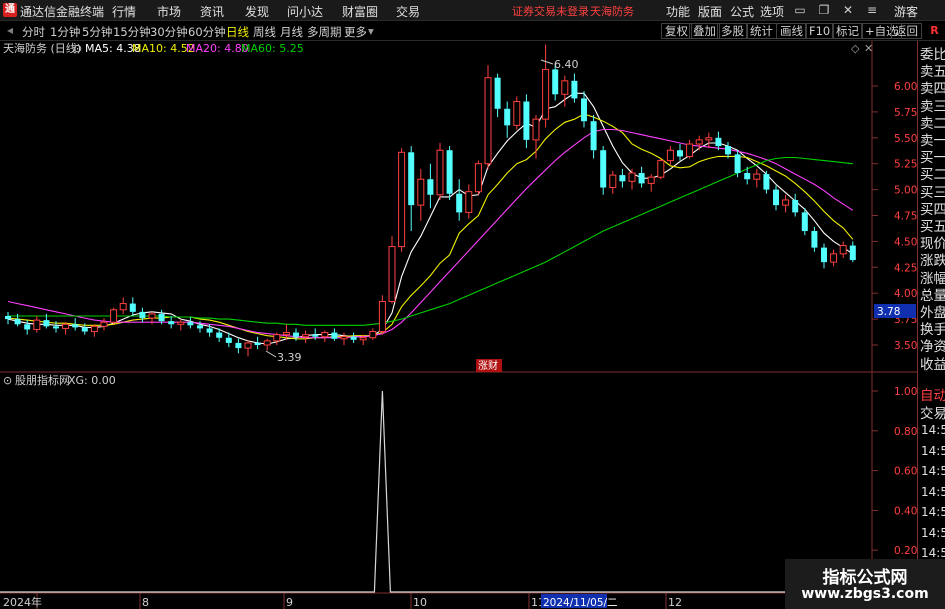 Image resolution: width=945 pixels, height=609 pixels. Describe the element at coordinates (732, 31) in the screenshot. I see `multi-stock-button: 多股` at that location.